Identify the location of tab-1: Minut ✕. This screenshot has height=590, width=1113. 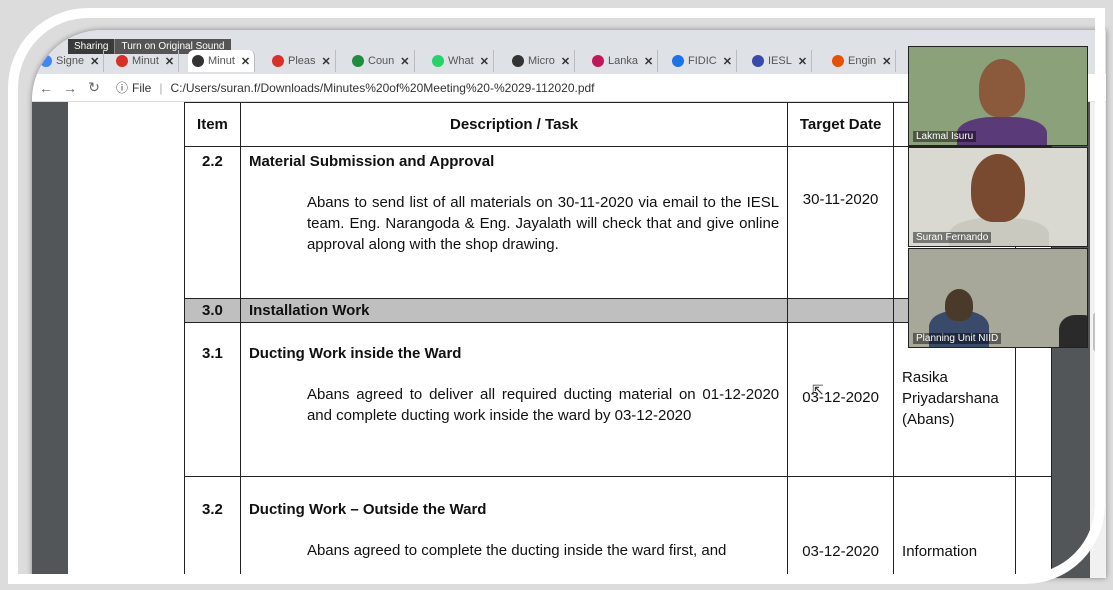
(146, 61).